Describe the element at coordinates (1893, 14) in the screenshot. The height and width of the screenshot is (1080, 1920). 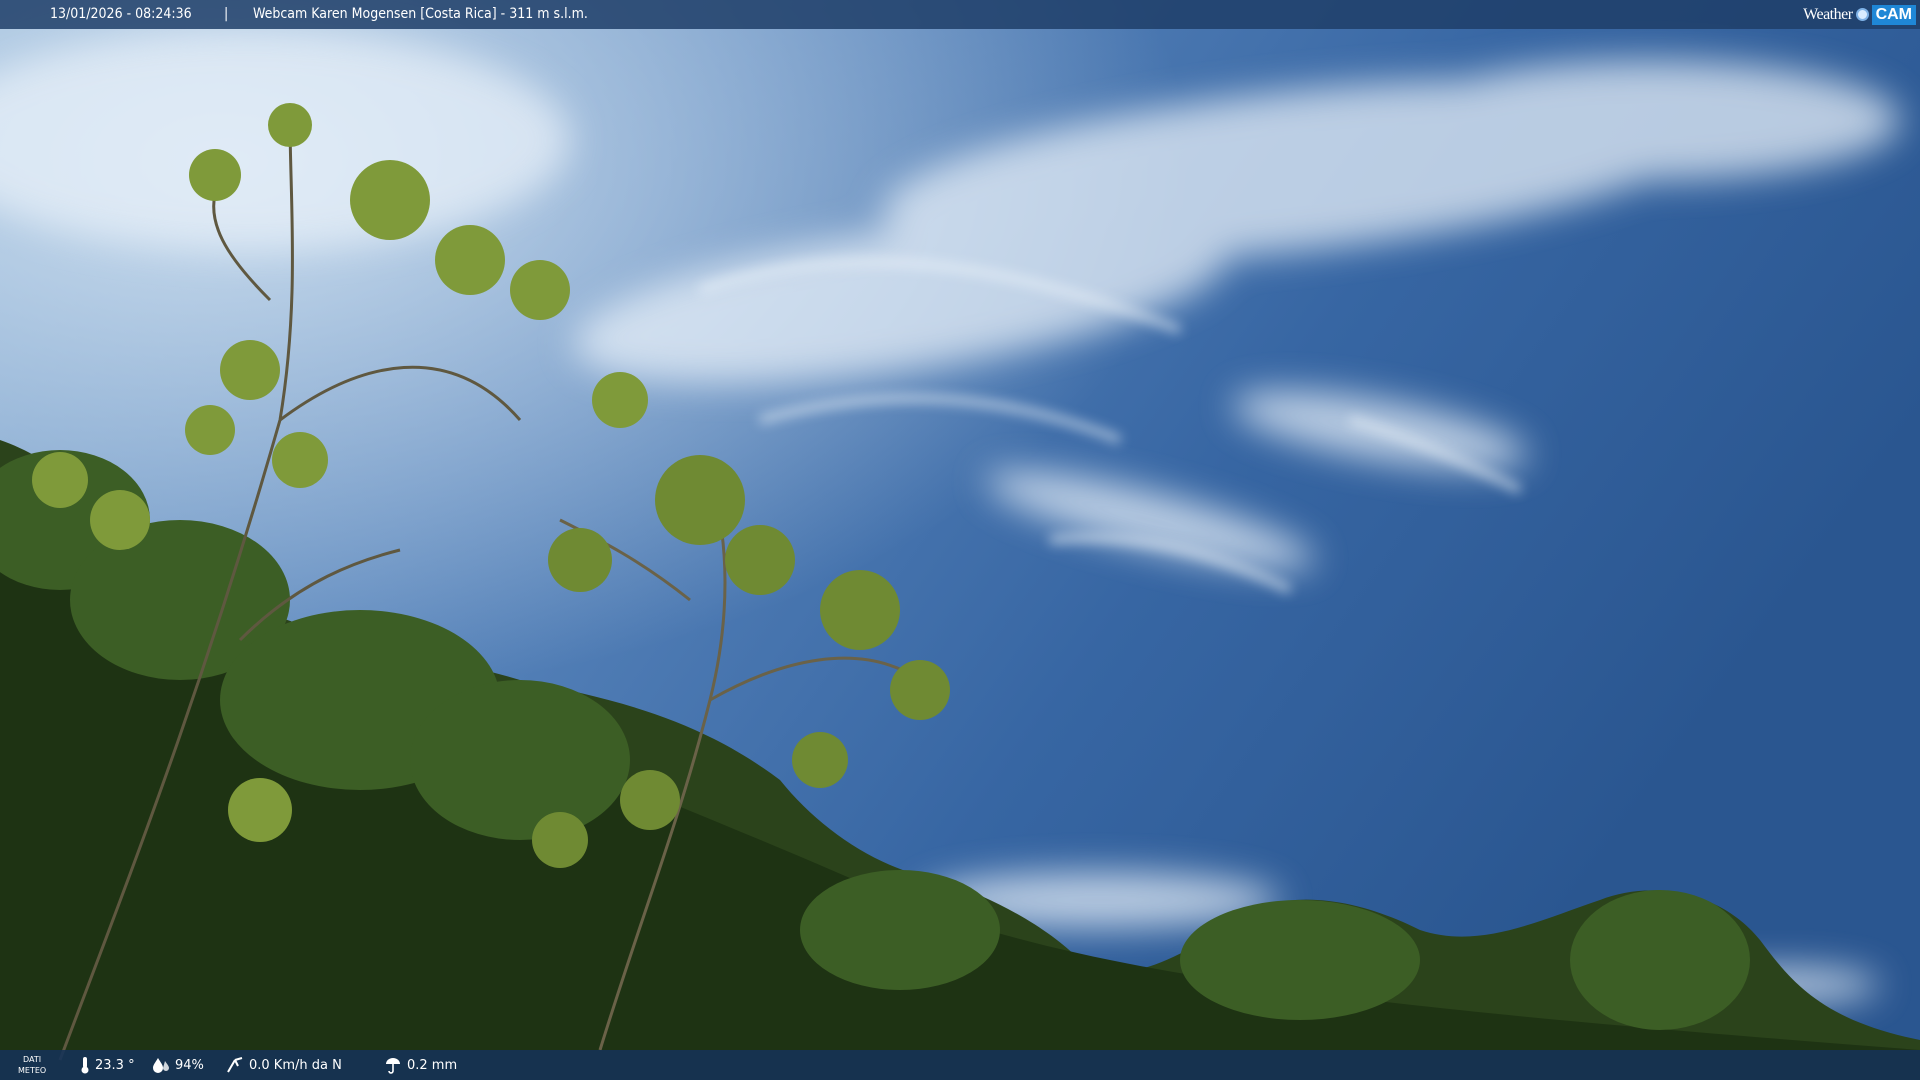
I see `logo-word-cam: CAM` at that location.